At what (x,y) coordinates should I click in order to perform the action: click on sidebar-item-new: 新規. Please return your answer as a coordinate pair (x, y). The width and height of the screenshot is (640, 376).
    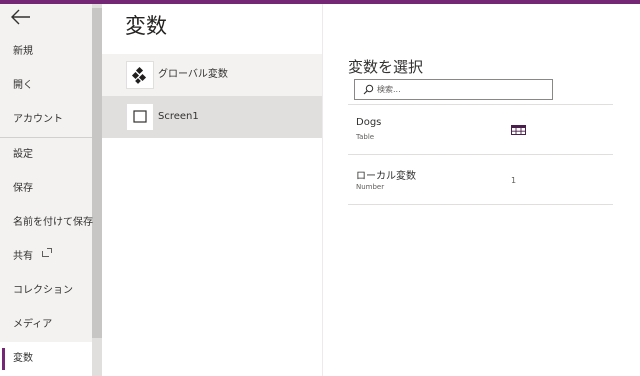
    Looking at the image, I should click on (46, 52).